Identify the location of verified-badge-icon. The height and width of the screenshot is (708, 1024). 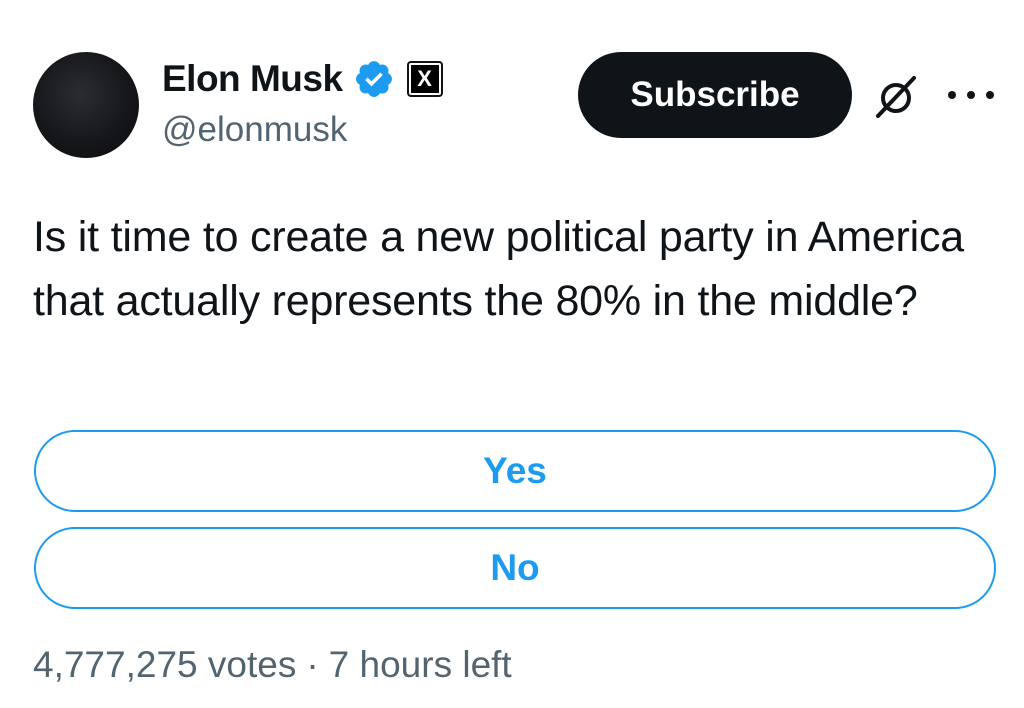
(374, 79).